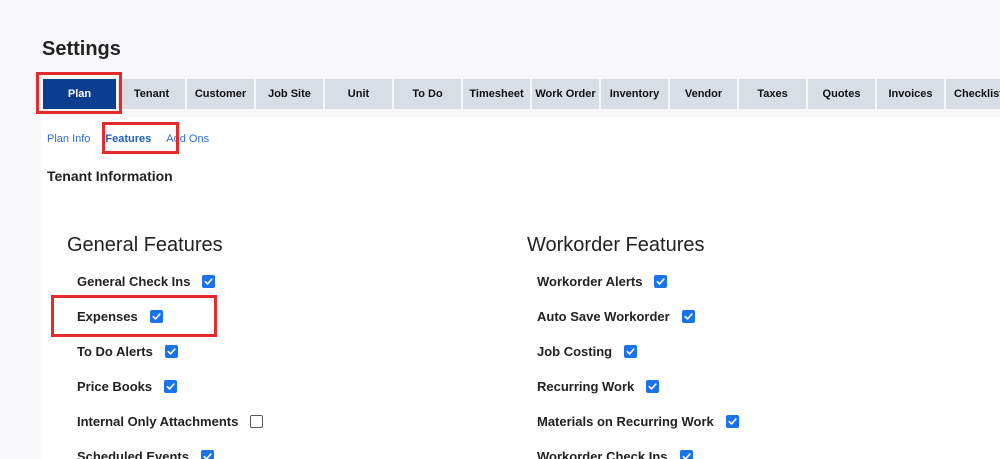  What do you see at coordinates (145, 245) in the screenshot?
I see `general-features-heading: General Features` at bounding box center [145, 245].